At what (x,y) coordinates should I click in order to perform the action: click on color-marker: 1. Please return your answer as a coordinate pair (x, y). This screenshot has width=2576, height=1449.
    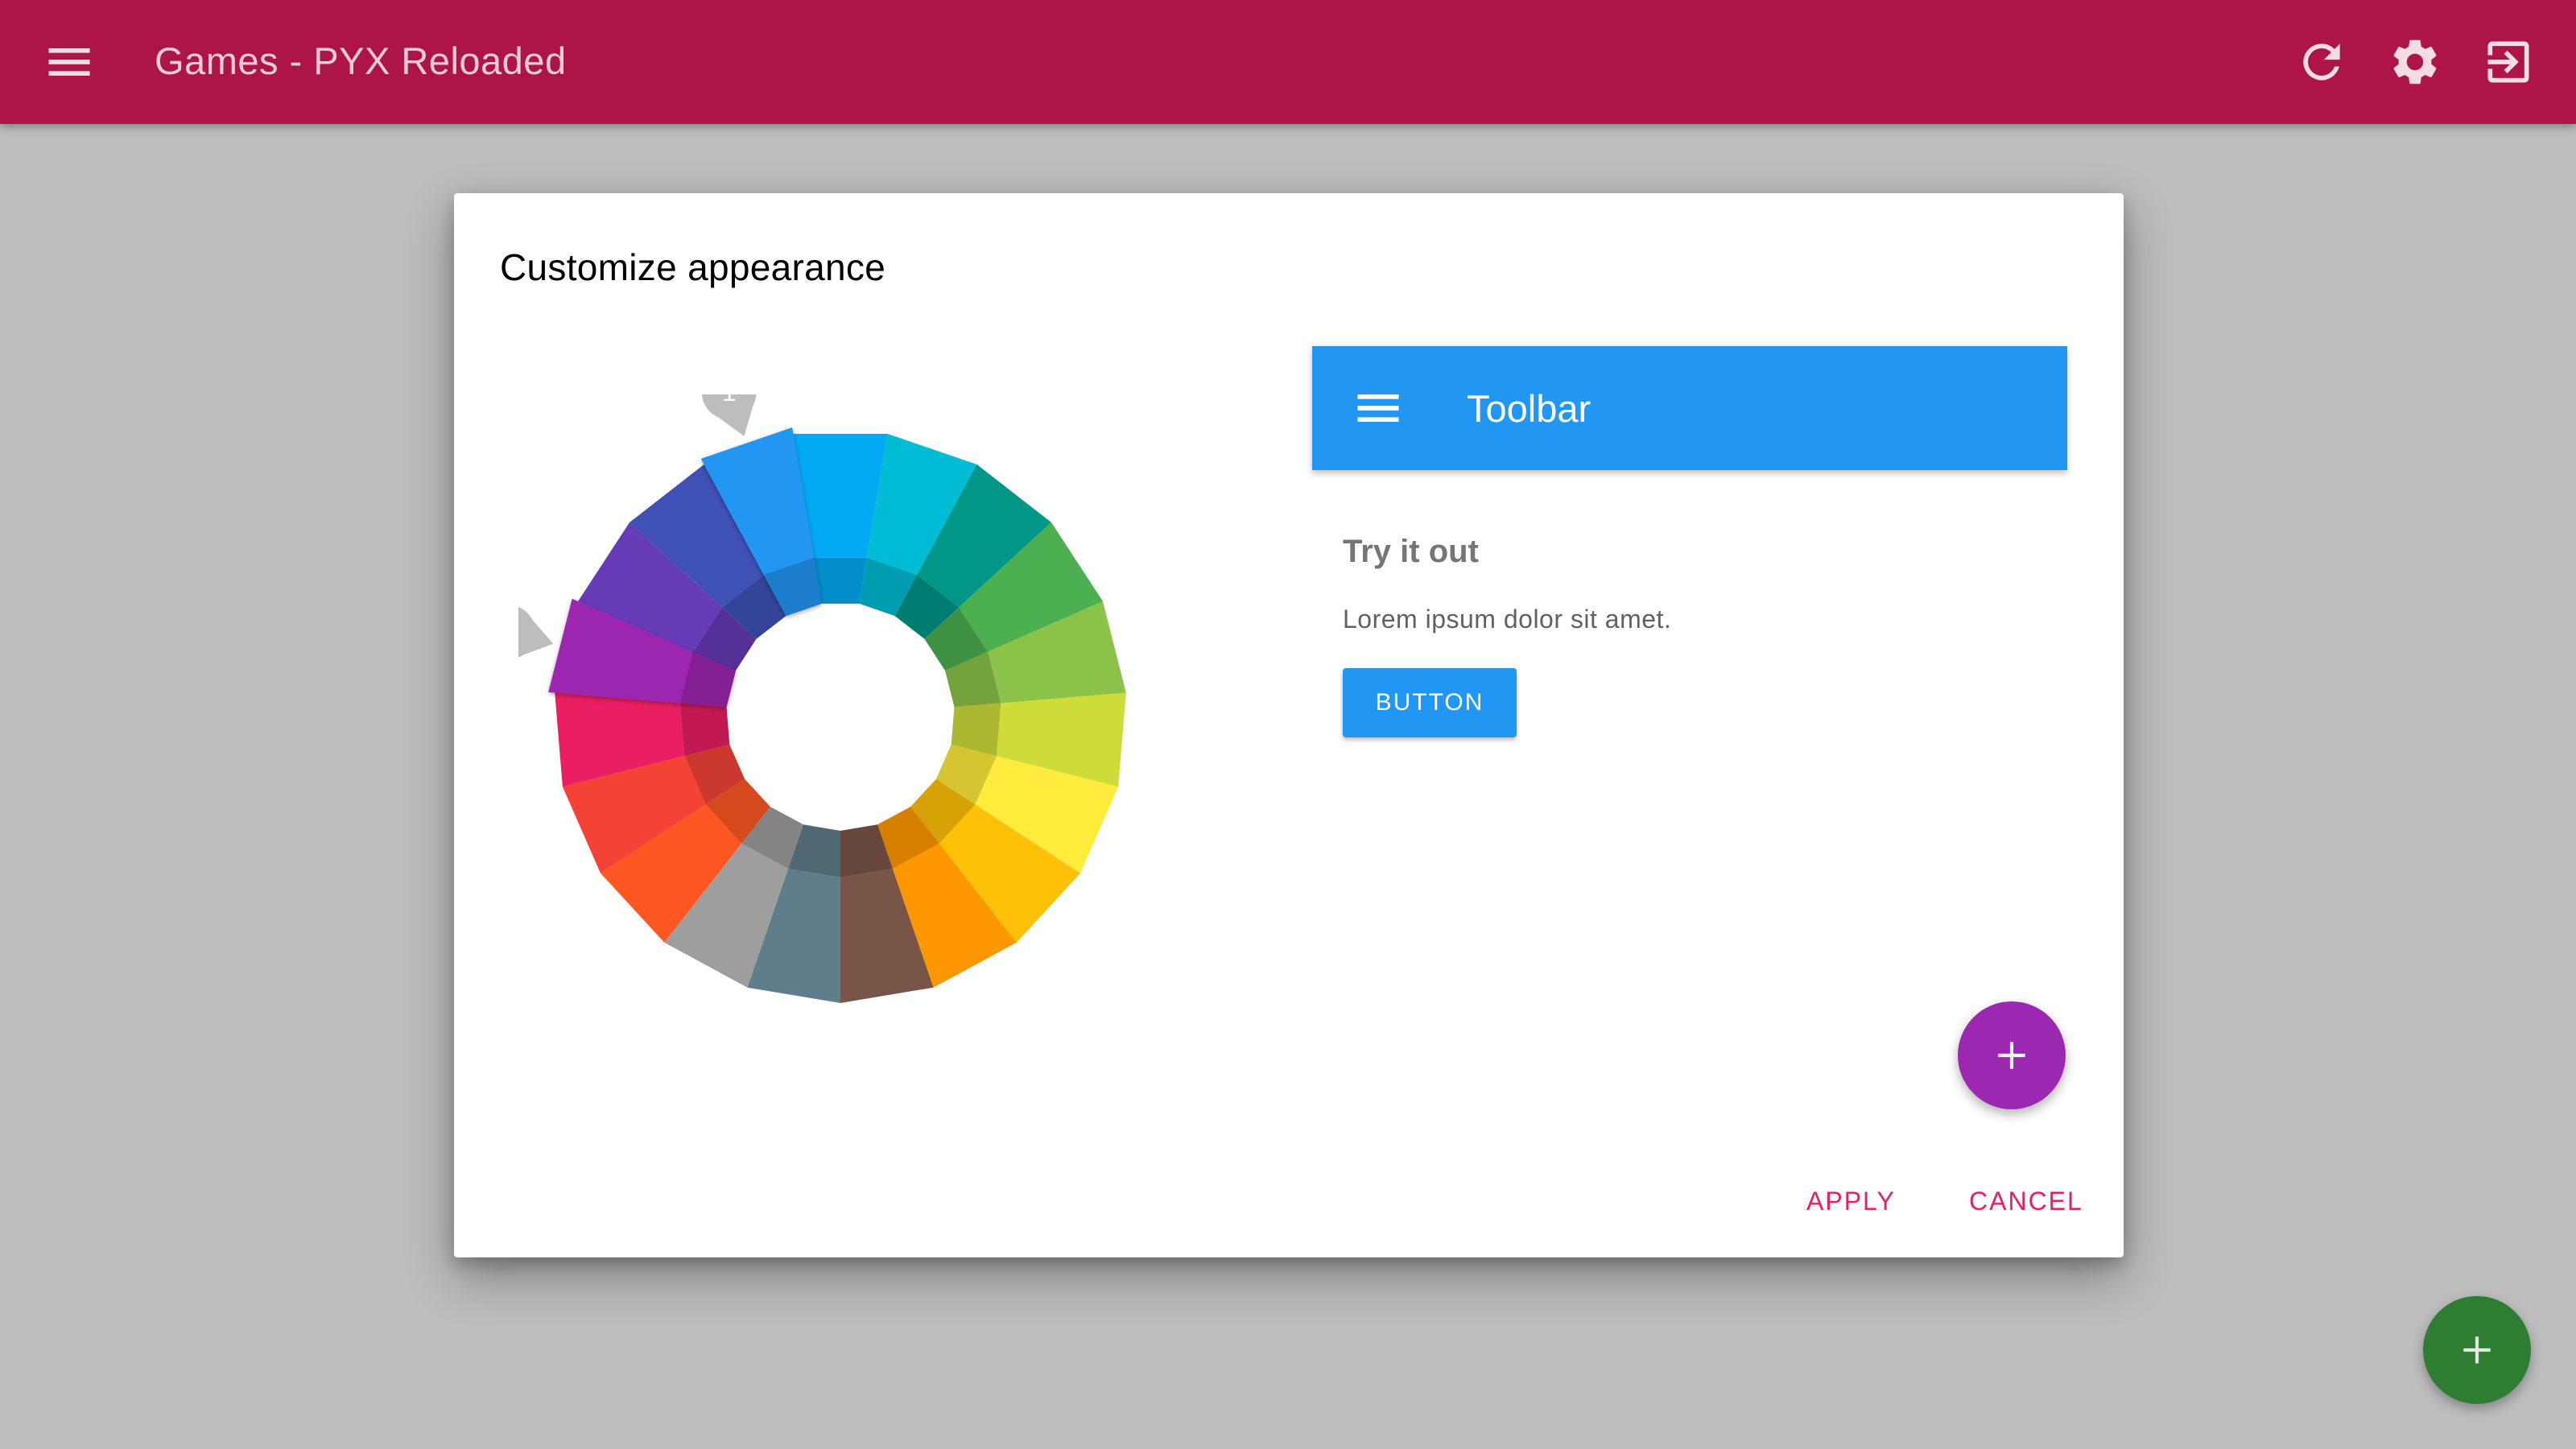
    Looking at the image, I should click on (729, 415).